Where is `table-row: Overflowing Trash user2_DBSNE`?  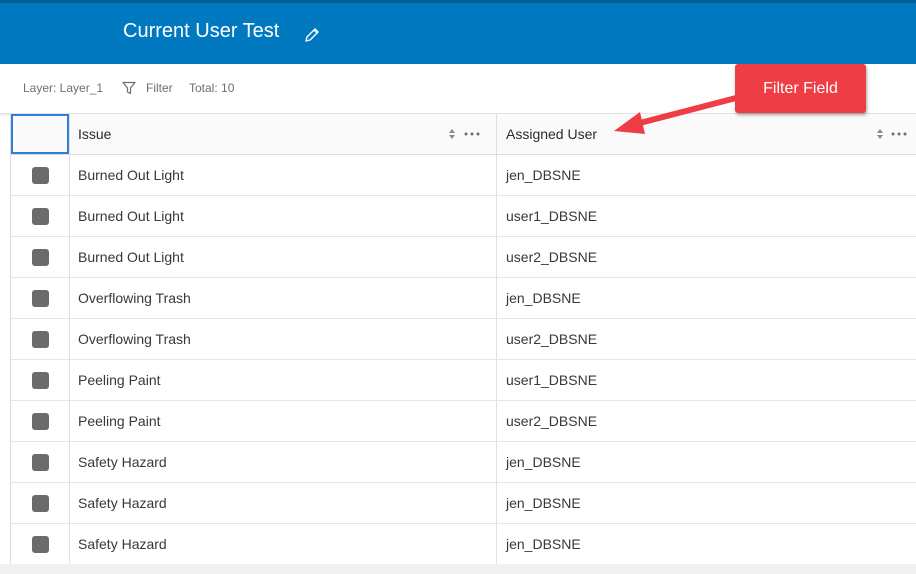
table-row: Overflowing Trash user2_DBSNE is located at coordinates (463, 339).